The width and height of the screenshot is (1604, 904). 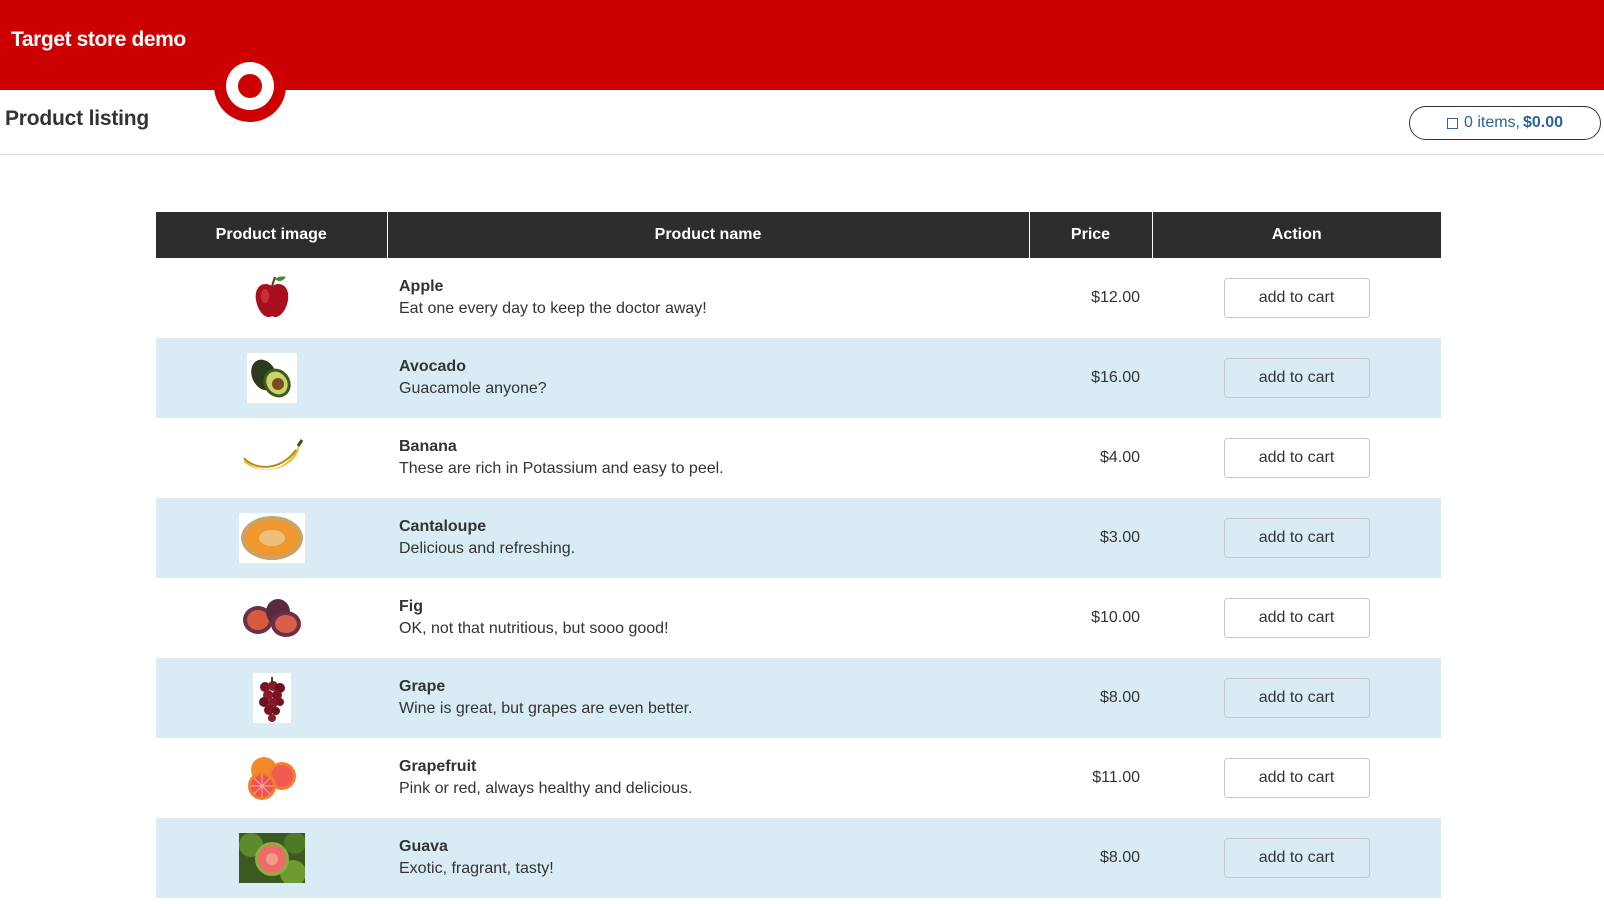 I want to click on product-price: $4.00, so click(x=1119, y=457).